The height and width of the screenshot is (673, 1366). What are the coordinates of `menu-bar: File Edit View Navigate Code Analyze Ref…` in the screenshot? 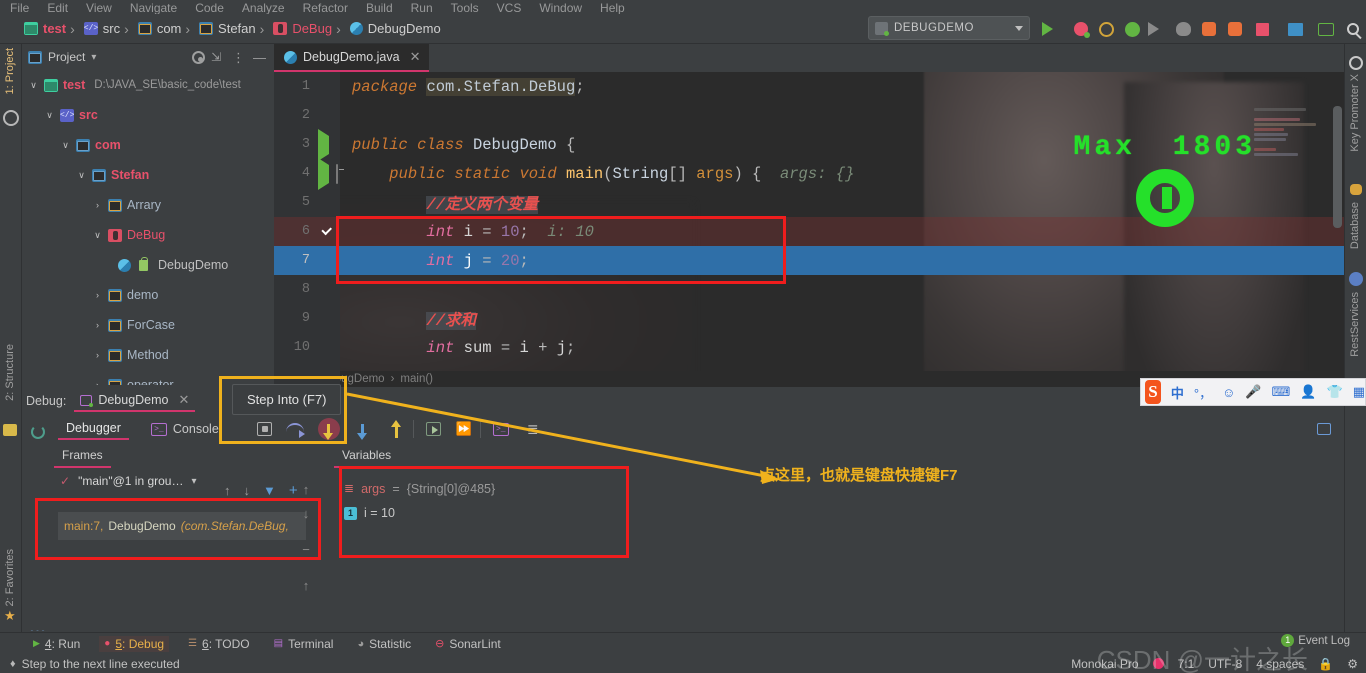 It's located at (683, 7).